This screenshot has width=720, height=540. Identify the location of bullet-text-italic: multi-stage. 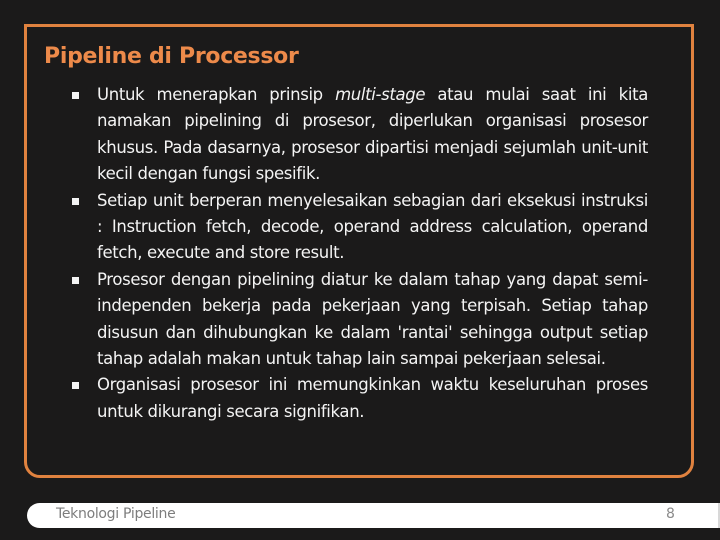
(380, 94).